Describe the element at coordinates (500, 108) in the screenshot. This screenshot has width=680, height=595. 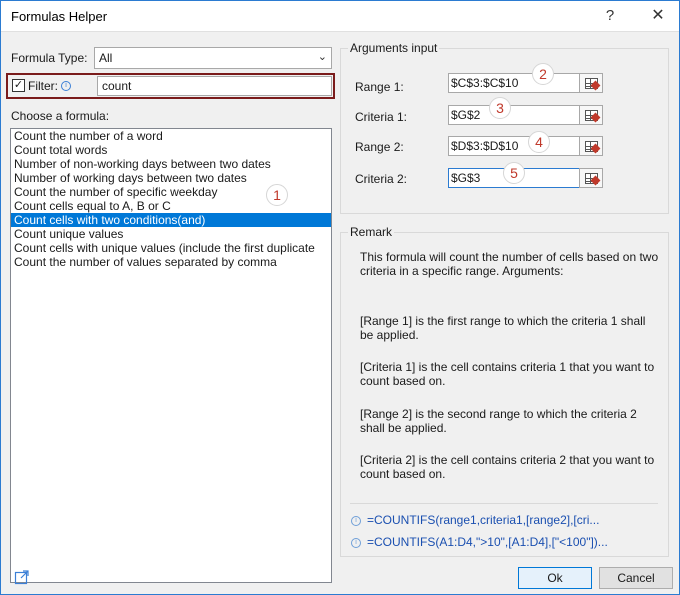
I see `step-marker-3: 3` at that location.